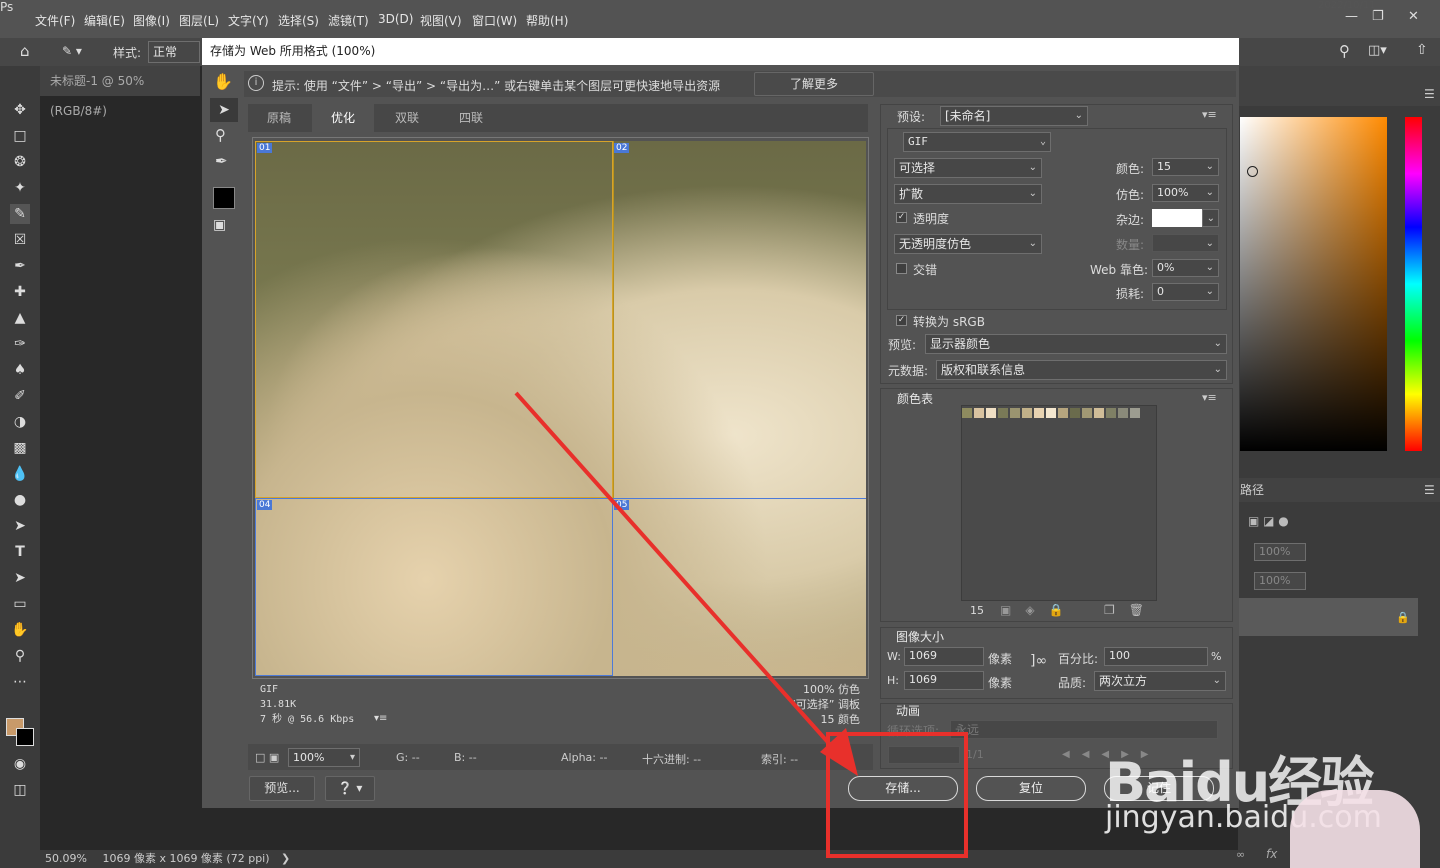  What do you see at coordinates (1355, 829) in the screenshot?
I see `watermark-mascot` at bounding box center [1355, 829].